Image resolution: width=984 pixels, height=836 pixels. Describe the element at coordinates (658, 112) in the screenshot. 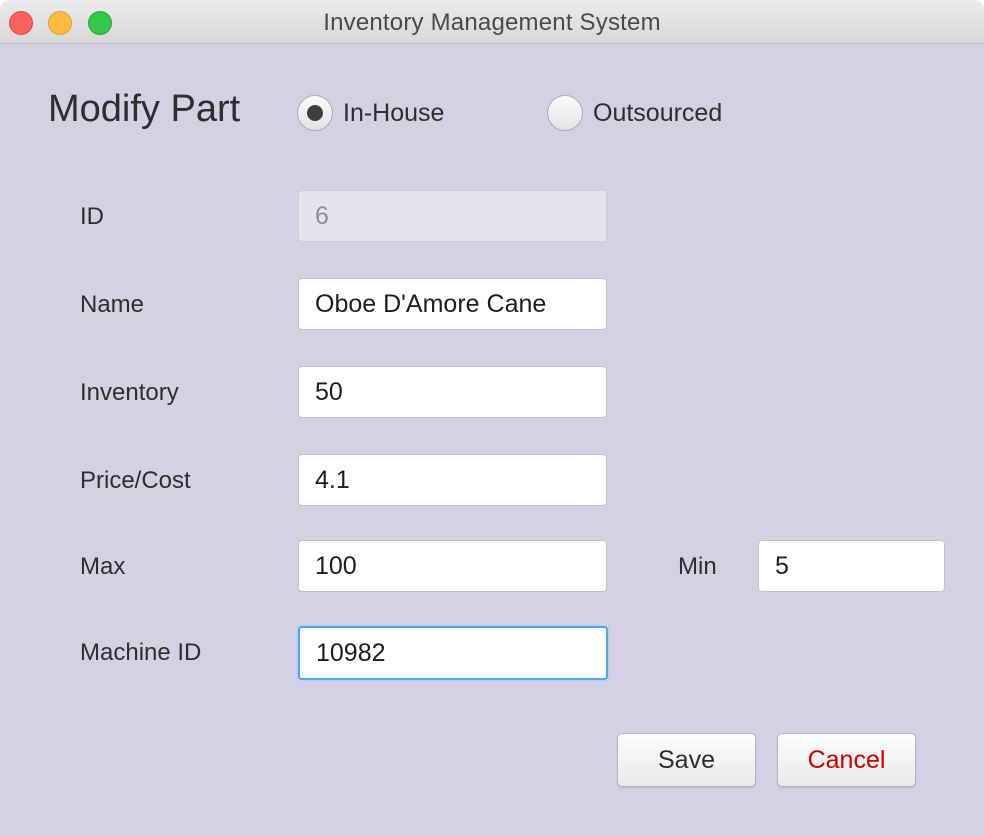

I see `outsourced-label: Outsourced` at that location.